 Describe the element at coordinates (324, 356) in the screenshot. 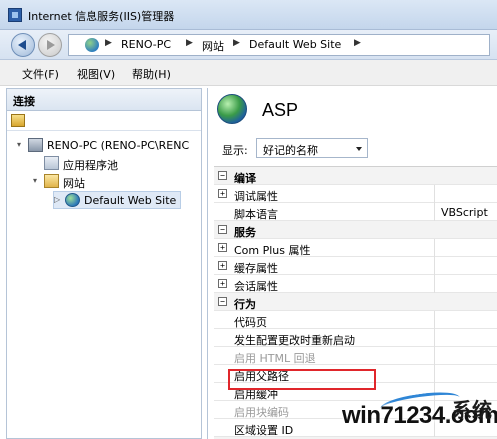

I see `grid-name-cell: 启用 HTML 回退` at that location.